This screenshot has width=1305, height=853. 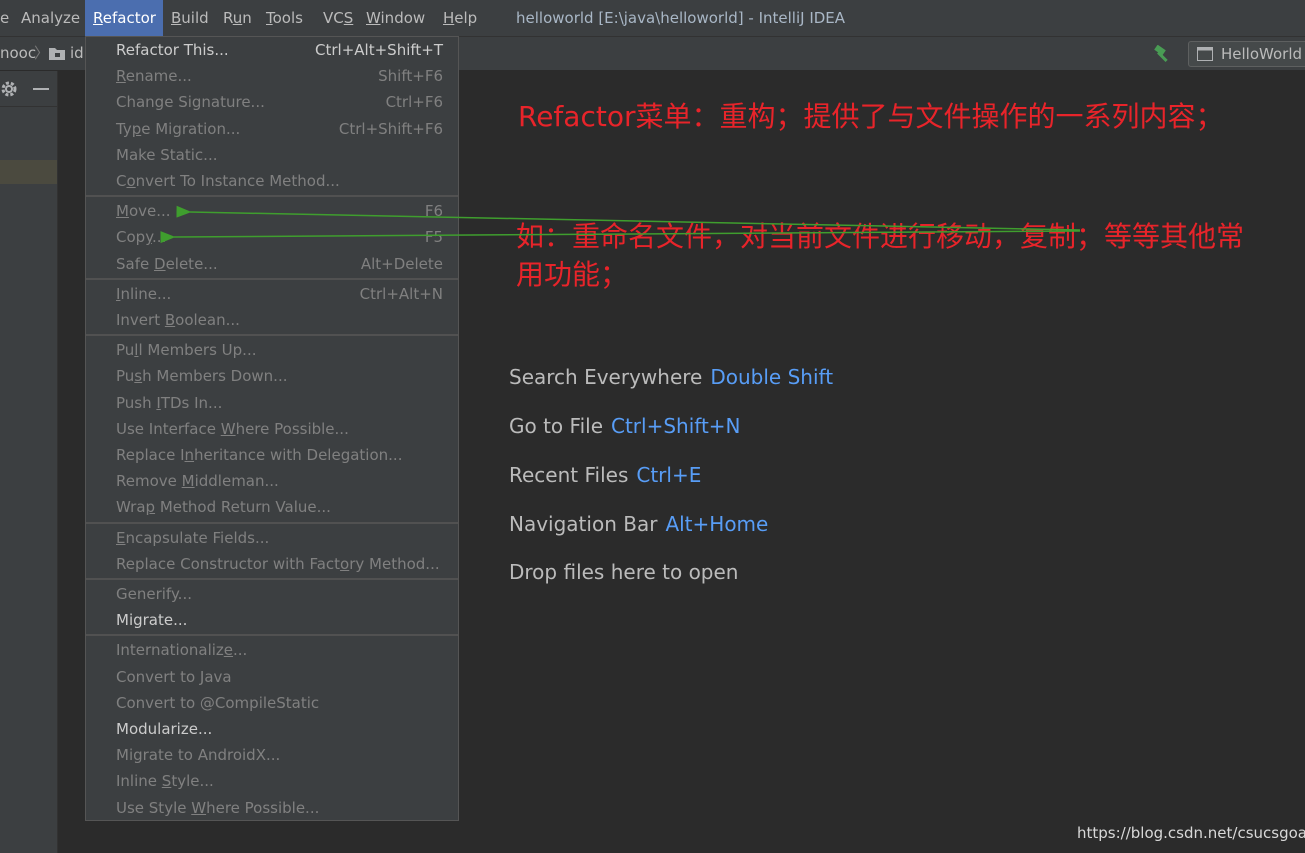 I want to click on breadcrumb-module: id, so click(x=77, y=53).